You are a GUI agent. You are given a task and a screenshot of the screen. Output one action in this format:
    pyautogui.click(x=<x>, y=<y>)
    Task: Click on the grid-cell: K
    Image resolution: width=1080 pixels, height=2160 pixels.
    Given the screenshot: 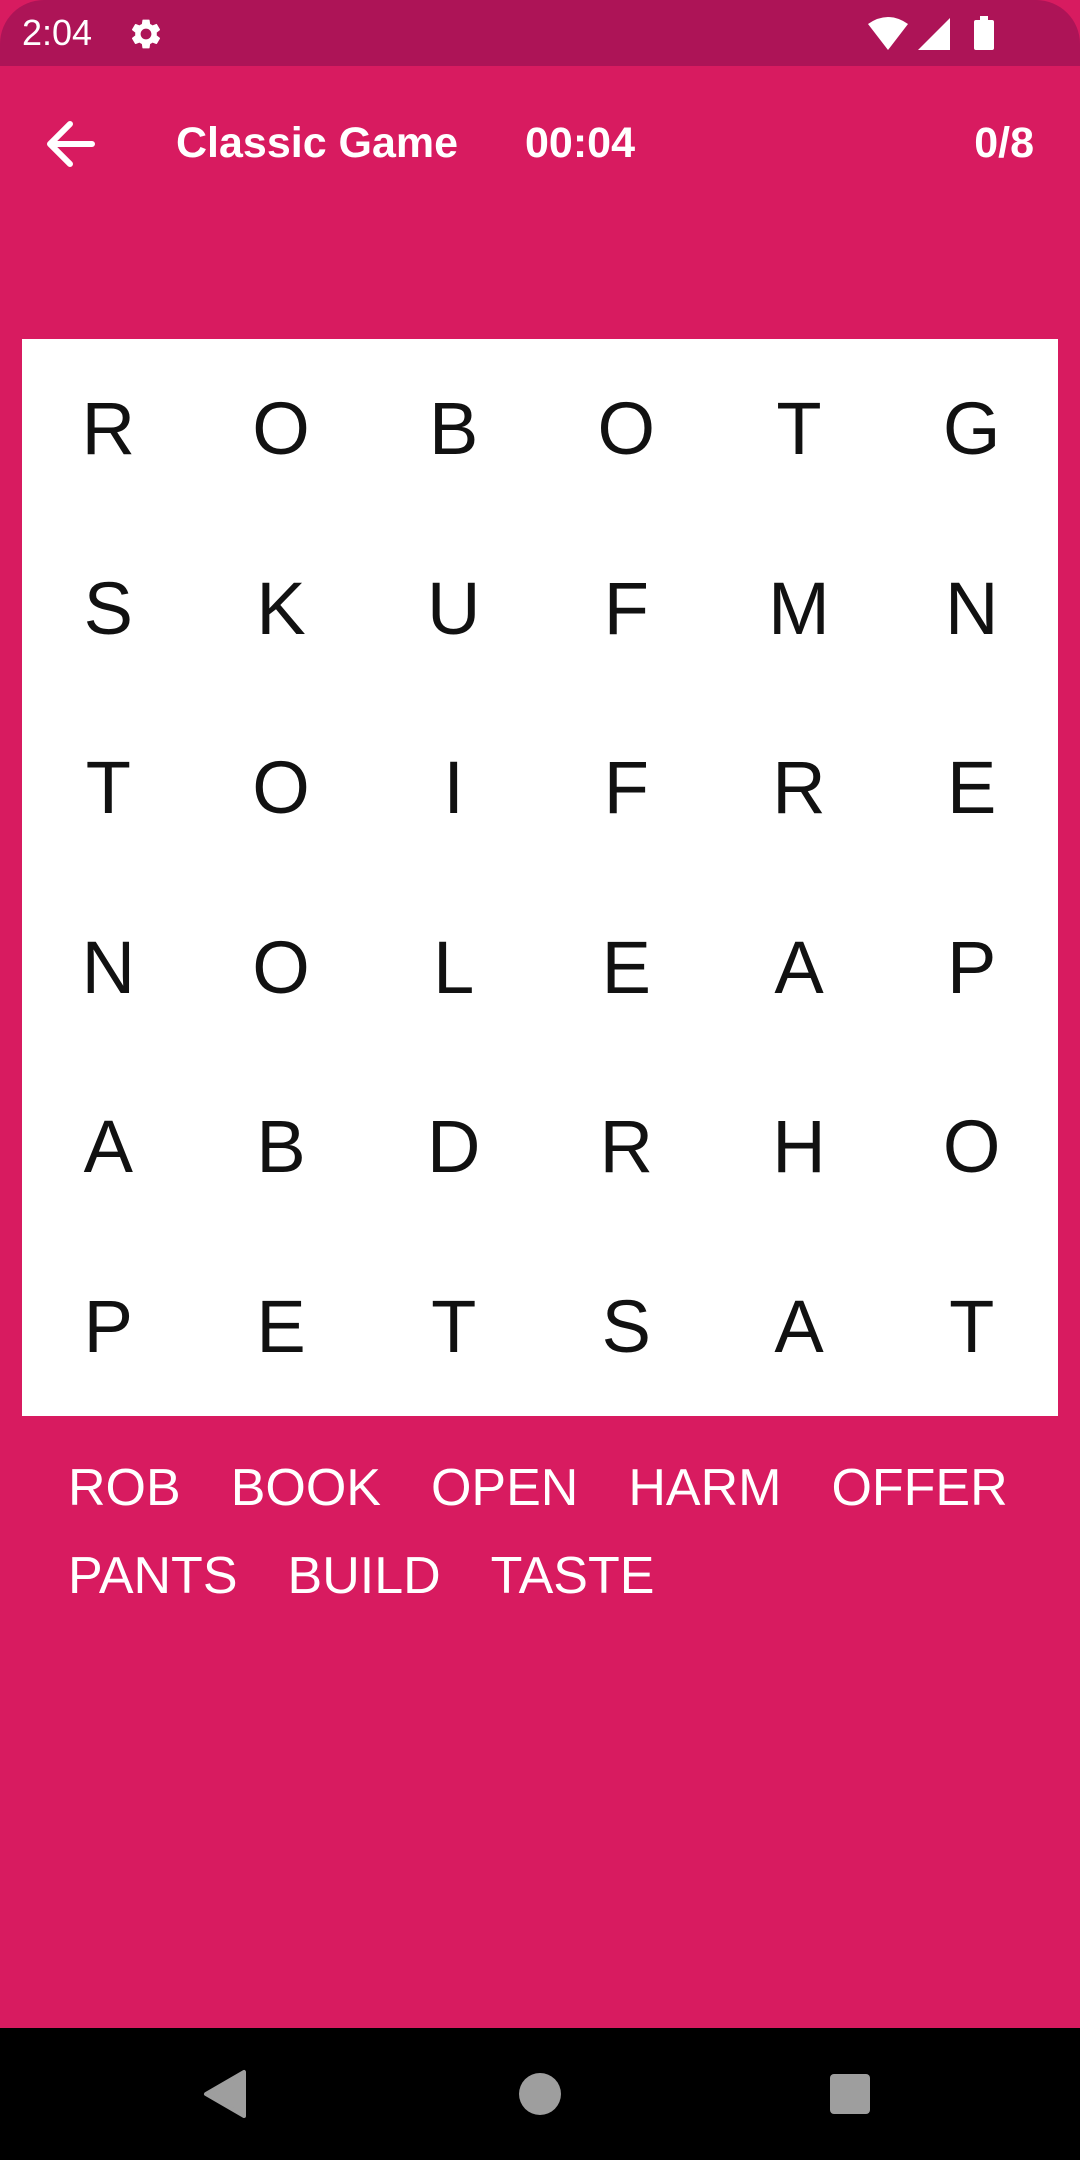 What is the action you would take?
    pyautogui.click(x=281, y=609)
    